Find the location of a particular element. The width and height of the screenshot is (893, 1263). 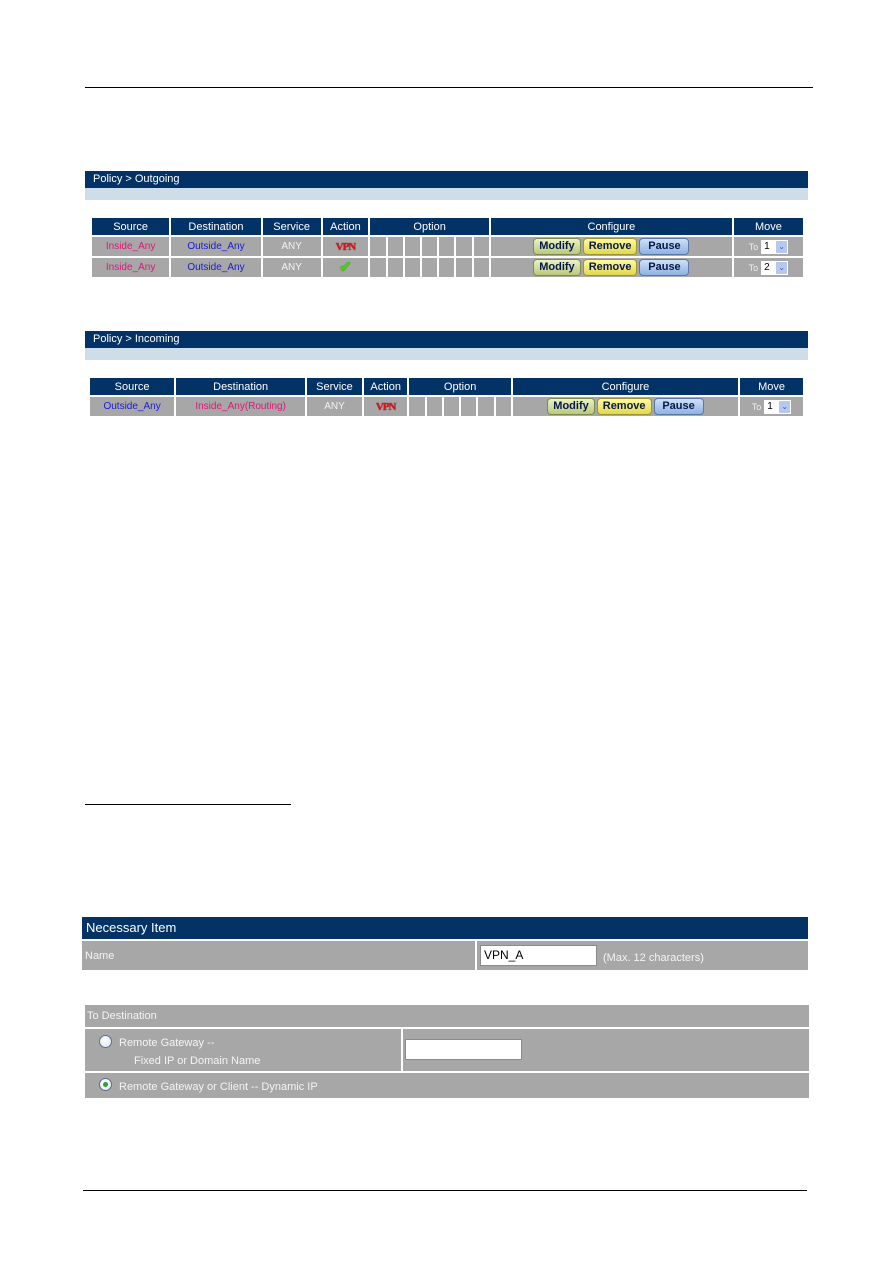

source-cell: Outside_Any is located at coordinates (132, 406).